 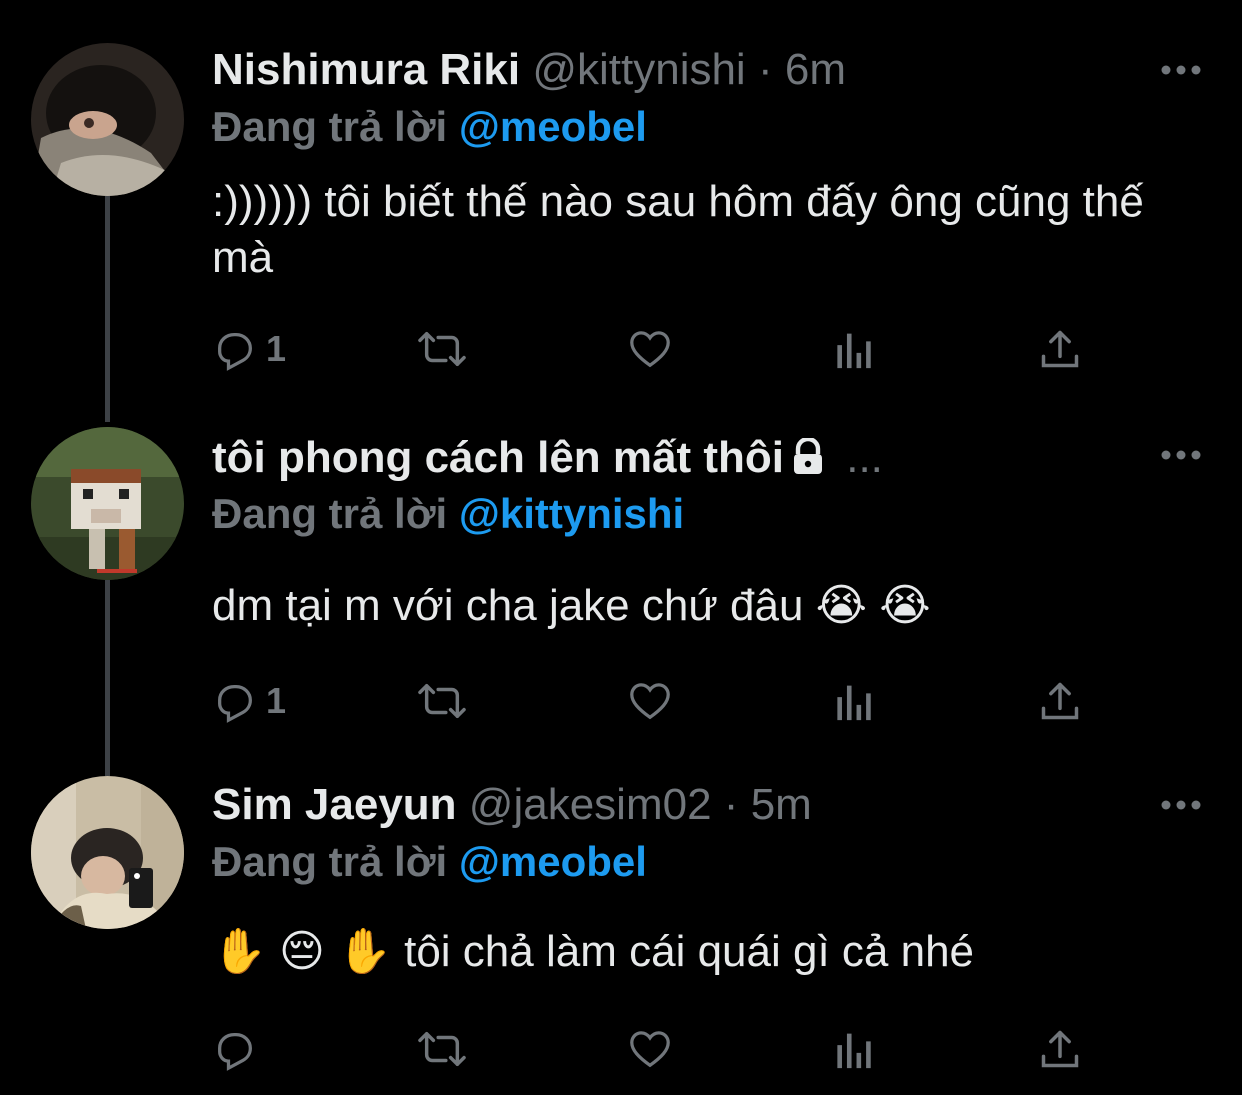 What do you see at coordinates (334, 804) in the screenshot?
I see `display-name: Sim Jaeyun` at bounding box center [334, 804].